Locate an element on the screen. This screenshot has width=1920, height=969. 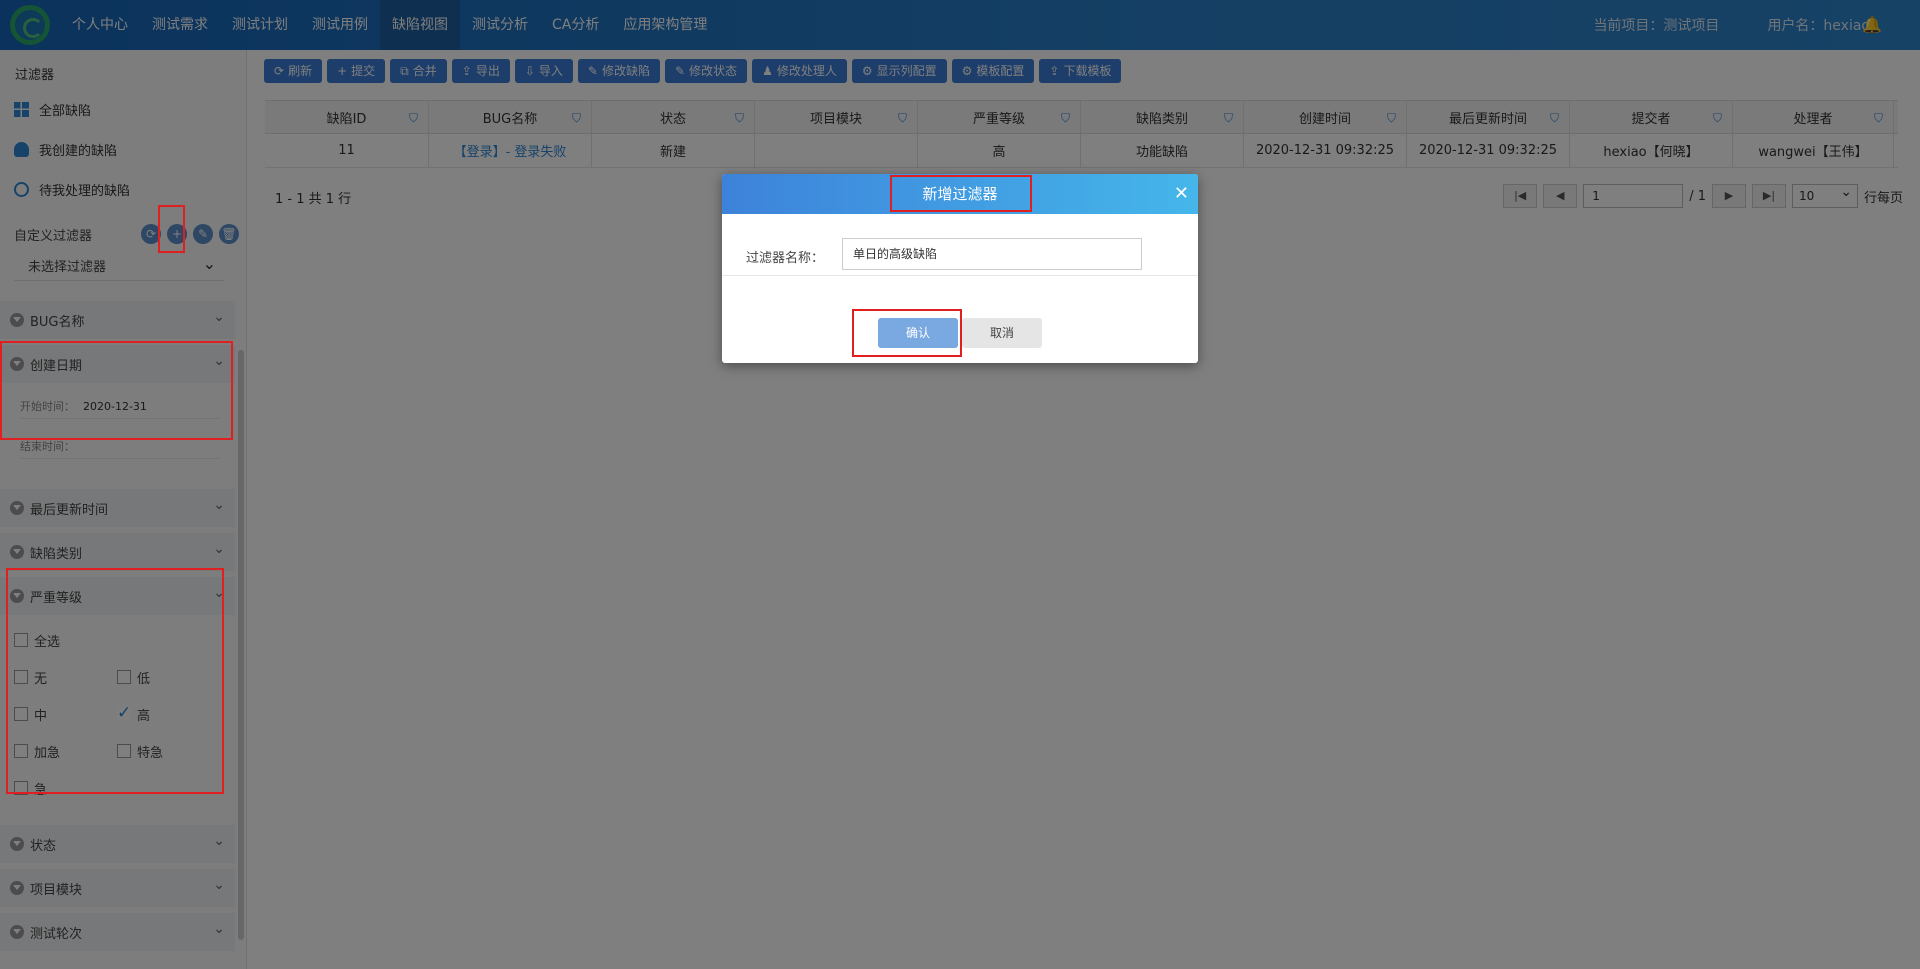
dialog-body: 过滤器名称： 单日的高级缺陷 is located at coordinates (960, 245).